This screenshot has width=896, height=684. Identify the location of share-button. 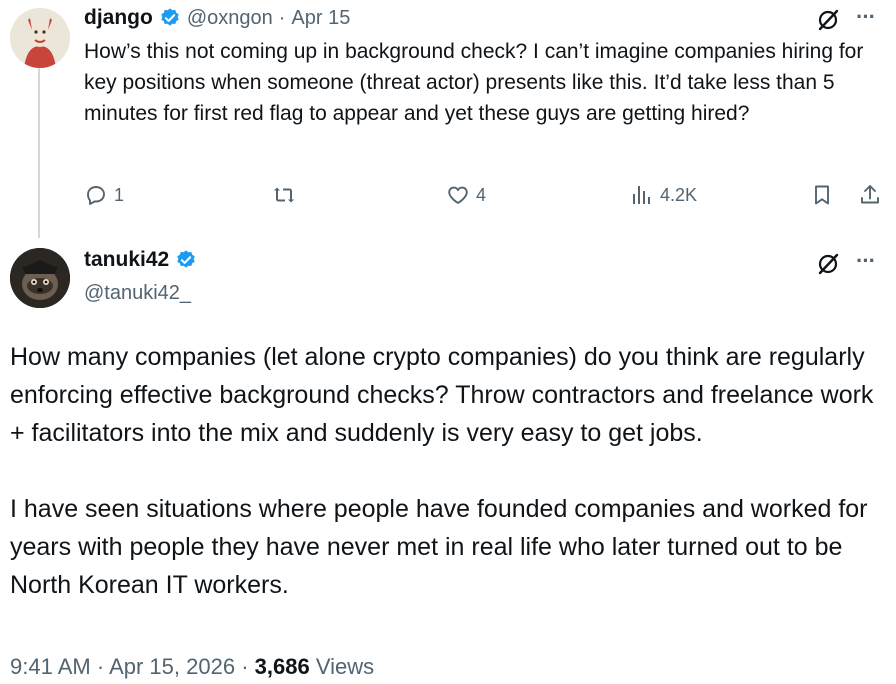
(870, 195).